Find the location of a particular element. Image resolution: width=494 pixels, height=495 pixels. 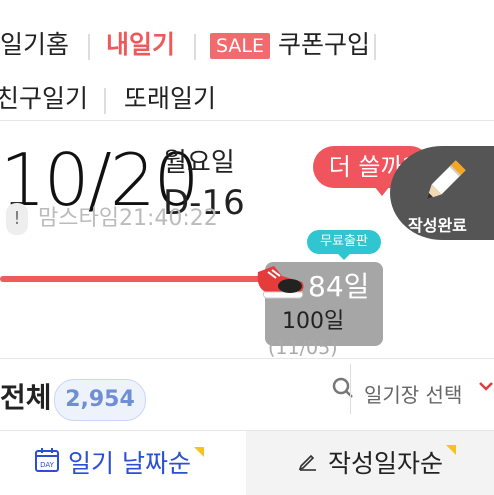

nav-peer-diary: 또래일기 is located at coordinates (170, 99).